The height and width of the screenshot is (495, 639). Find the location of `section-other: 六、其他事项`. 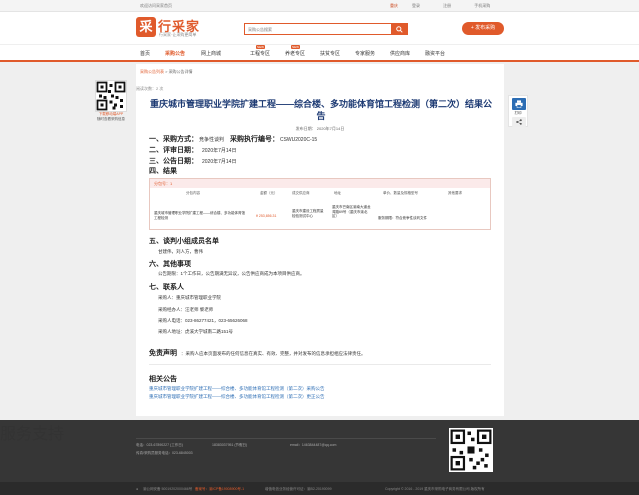

section-other: 六、其他事项 is located at coordinates (170, 264).